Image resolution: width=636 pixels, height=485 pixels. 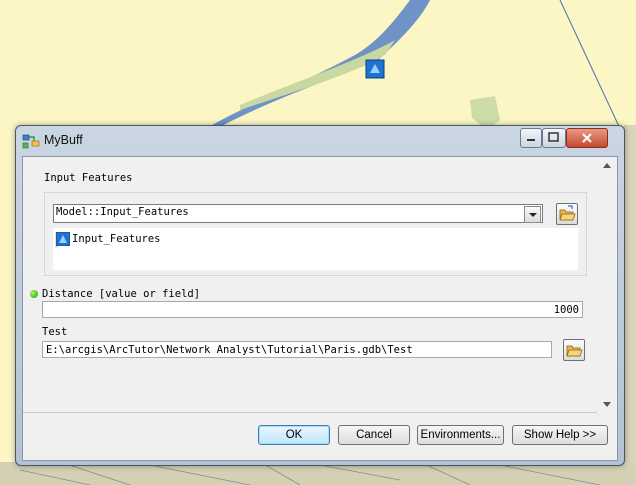 I want to click on list-item: Input_Features, so click(x=108, y=240).